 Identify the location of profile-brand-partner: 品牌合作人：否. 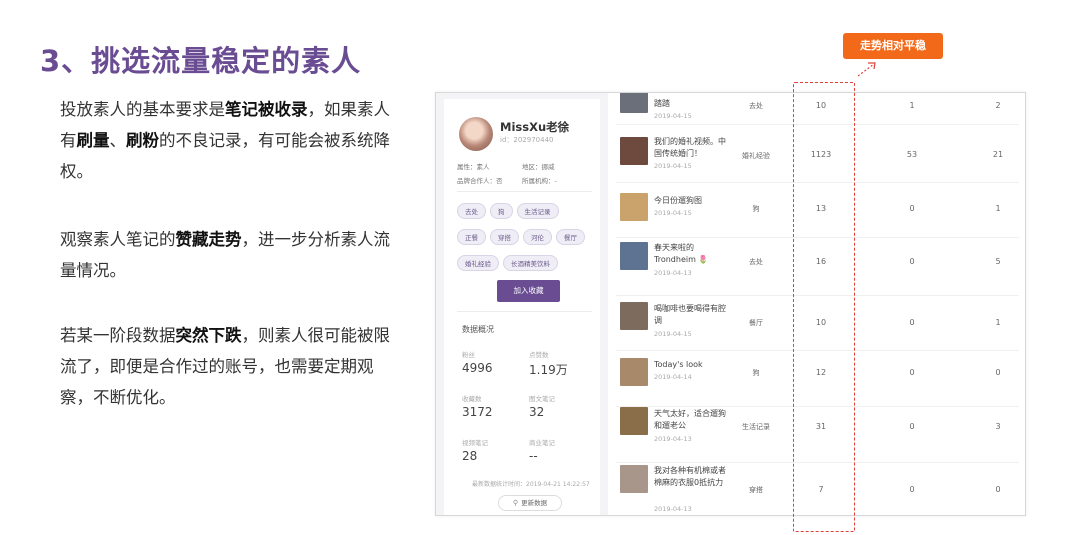
(480, 181).